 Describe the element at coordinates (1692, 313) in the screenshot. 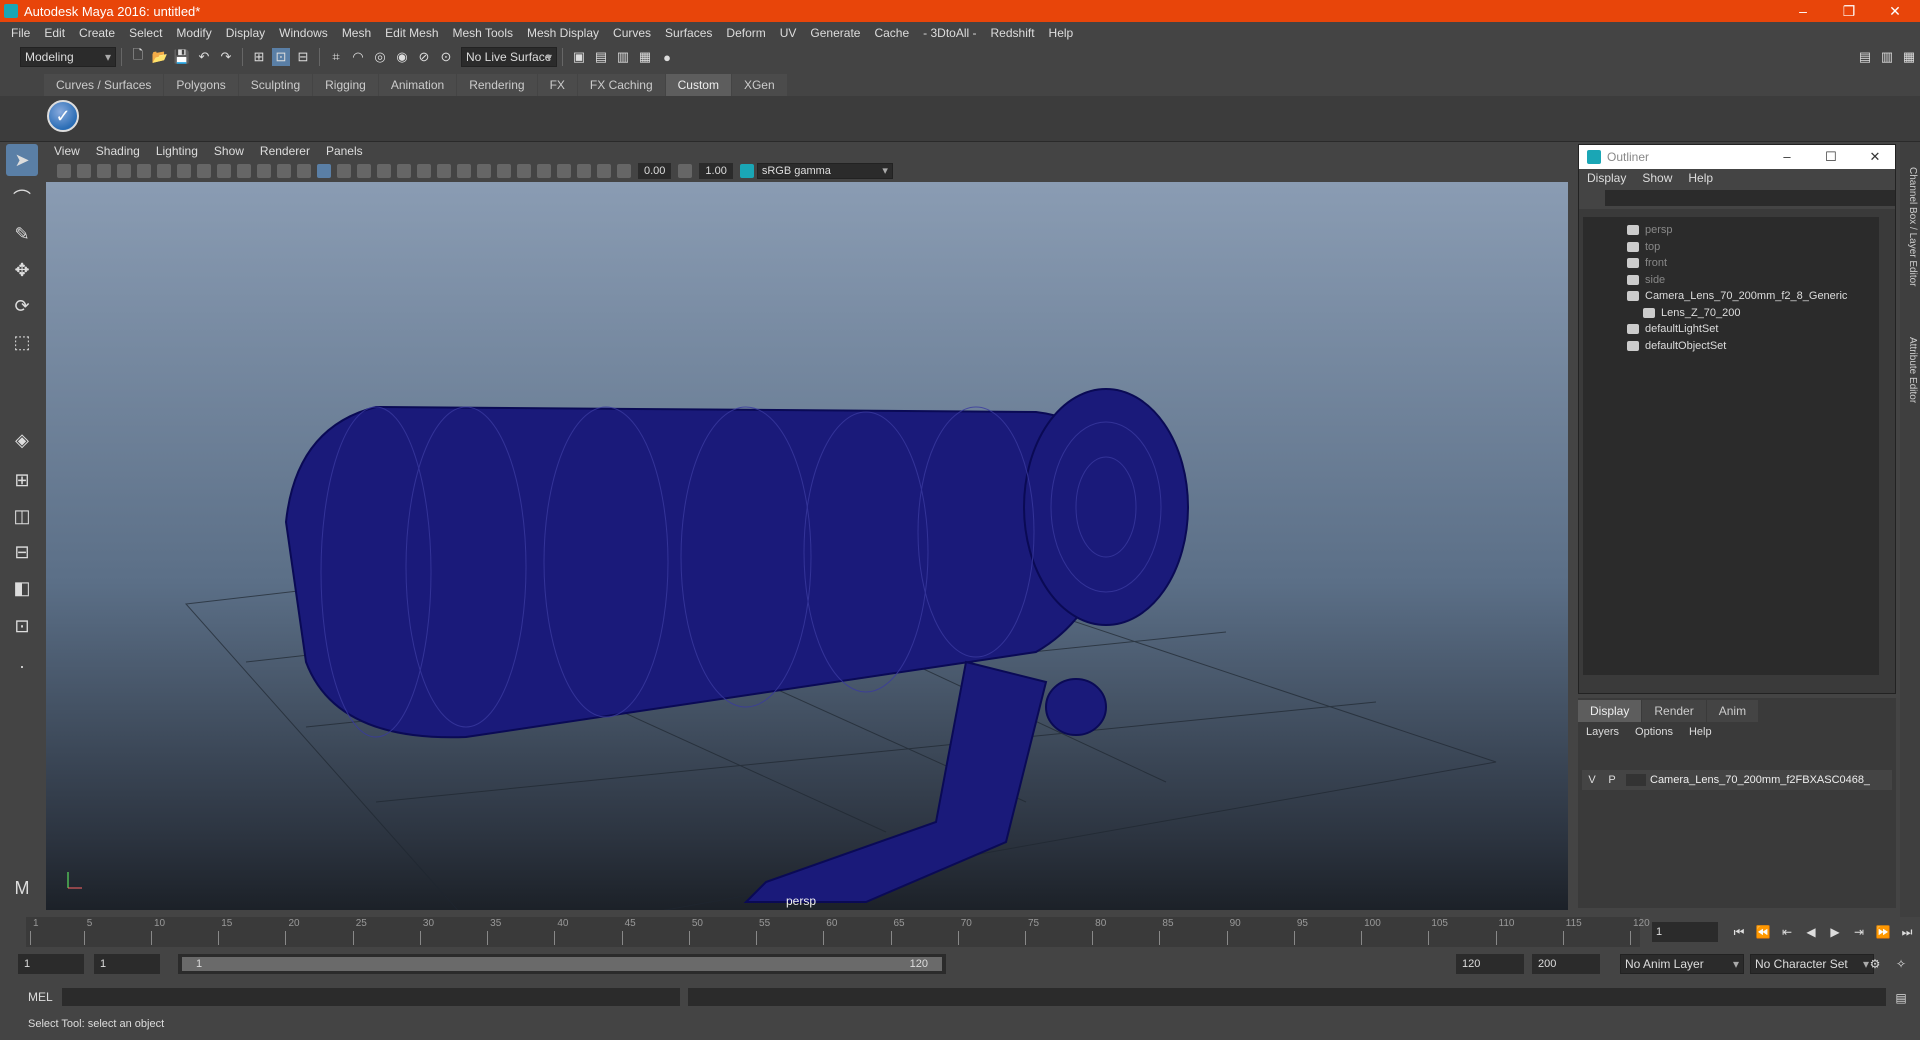

I see `outliner-item: Lens_Z_70_200` at that location.